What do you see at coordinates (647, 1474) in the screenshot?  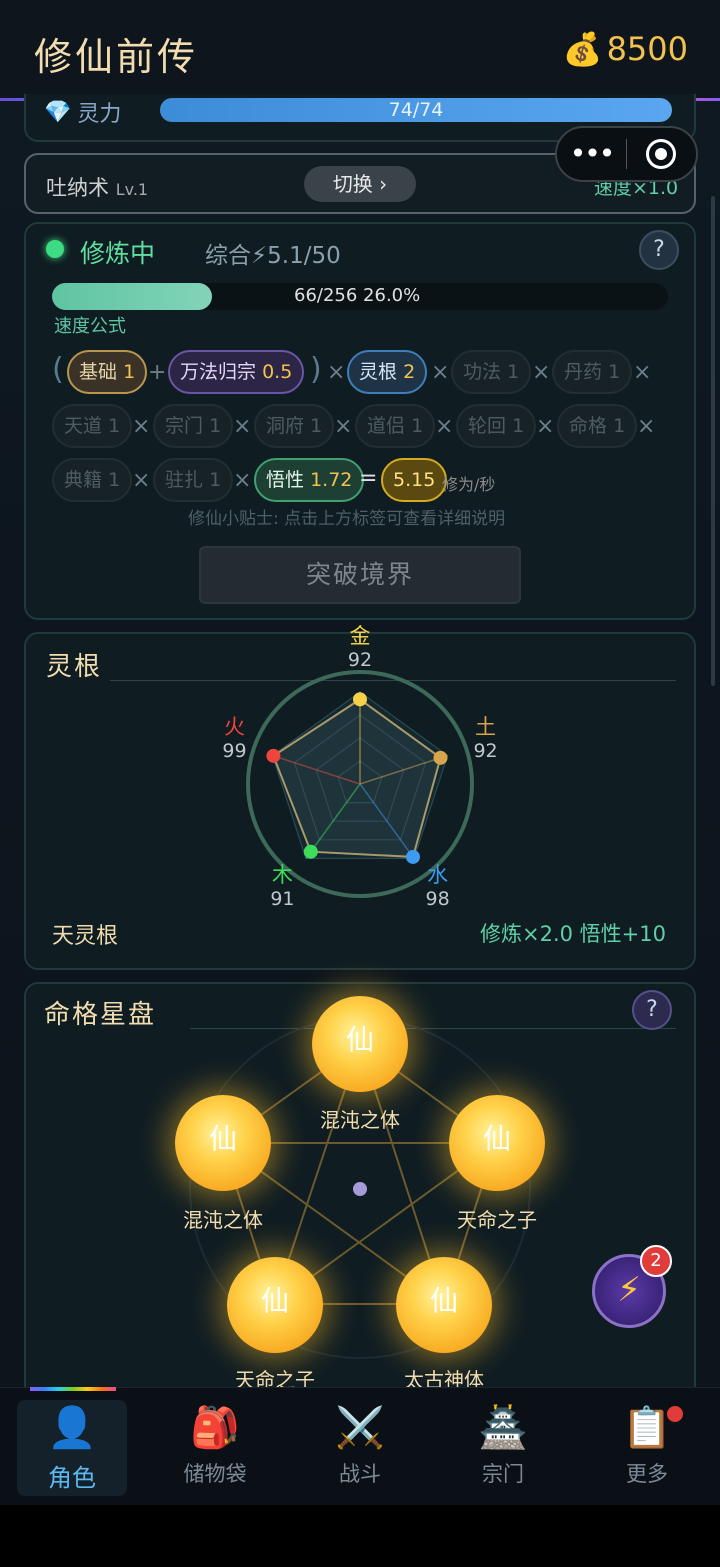 I see `tab-label: 更多` at bounding box center [647, 1474].